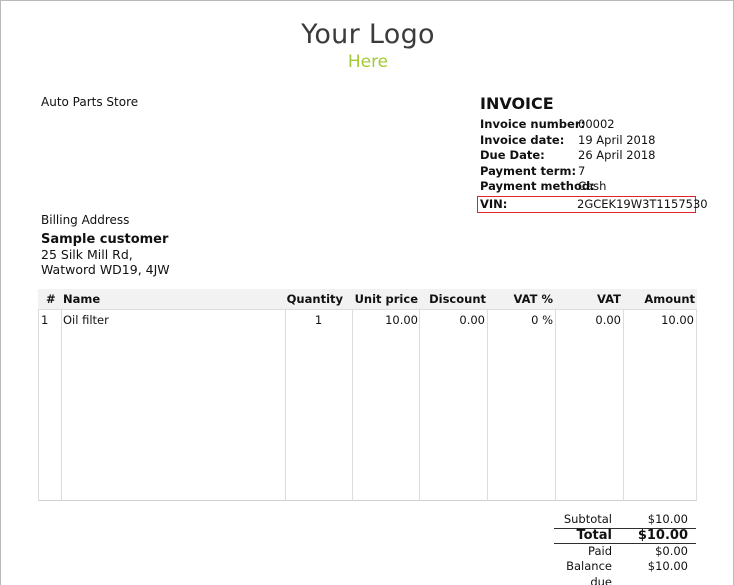 This screenshot has width=734, height=585. I want to click on vin-row-highlighted: VIN: 2GCEK19W3T1157530, so click(592, 204).